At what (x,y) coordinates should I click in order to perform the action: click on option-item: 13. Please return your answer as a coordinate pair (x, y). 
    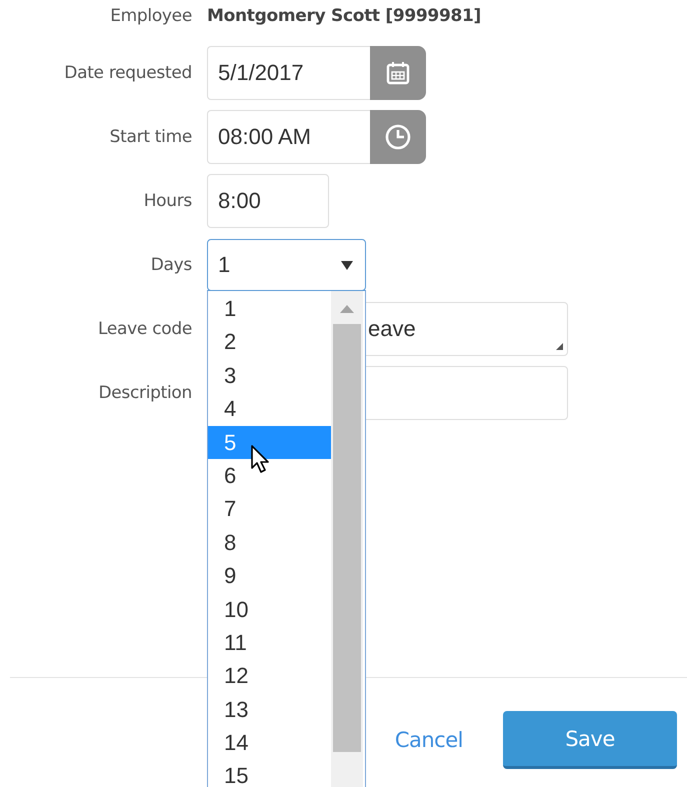
    Looking at the image, I should click on (270, 709).